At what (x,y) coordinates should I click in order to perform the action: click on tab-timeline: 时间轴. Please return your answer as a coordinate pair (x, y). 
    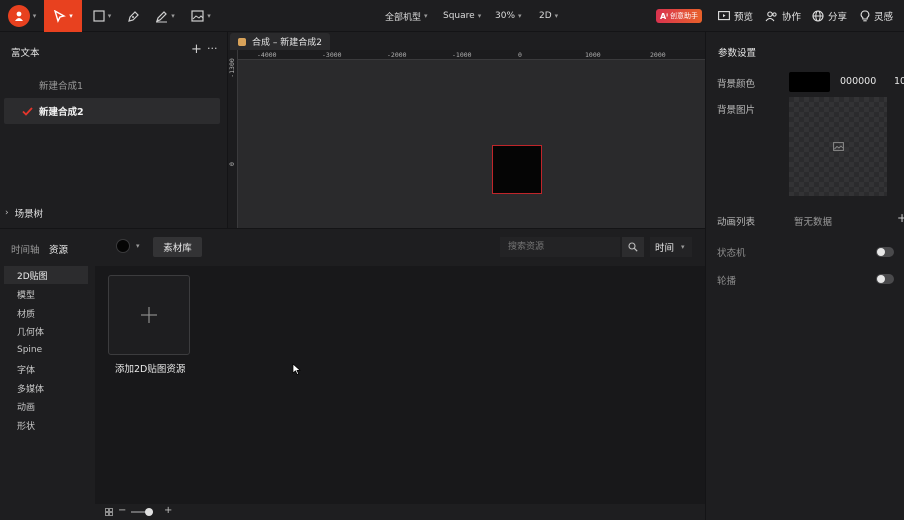
    Looking at the image, I should click on (25, 249).